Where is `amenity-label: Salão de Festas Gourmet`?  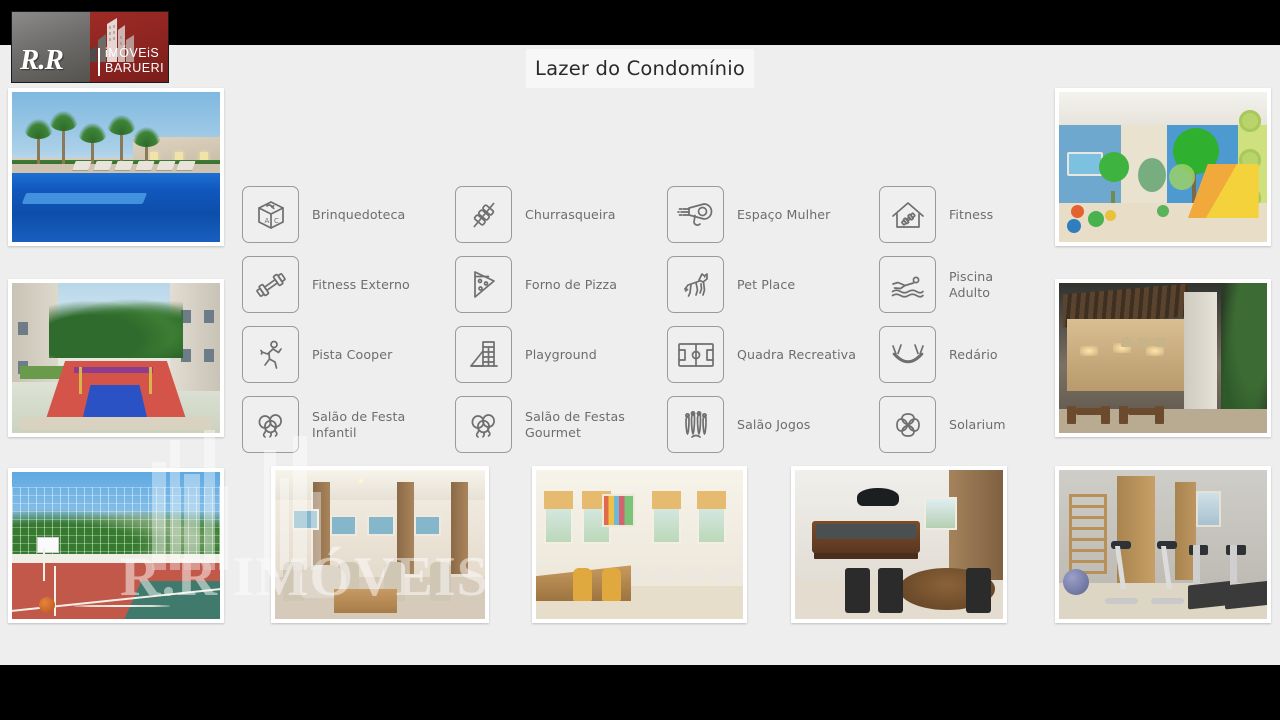
amenity-label: Salão de Festas Gourmet is located at coordinates (575, 424).